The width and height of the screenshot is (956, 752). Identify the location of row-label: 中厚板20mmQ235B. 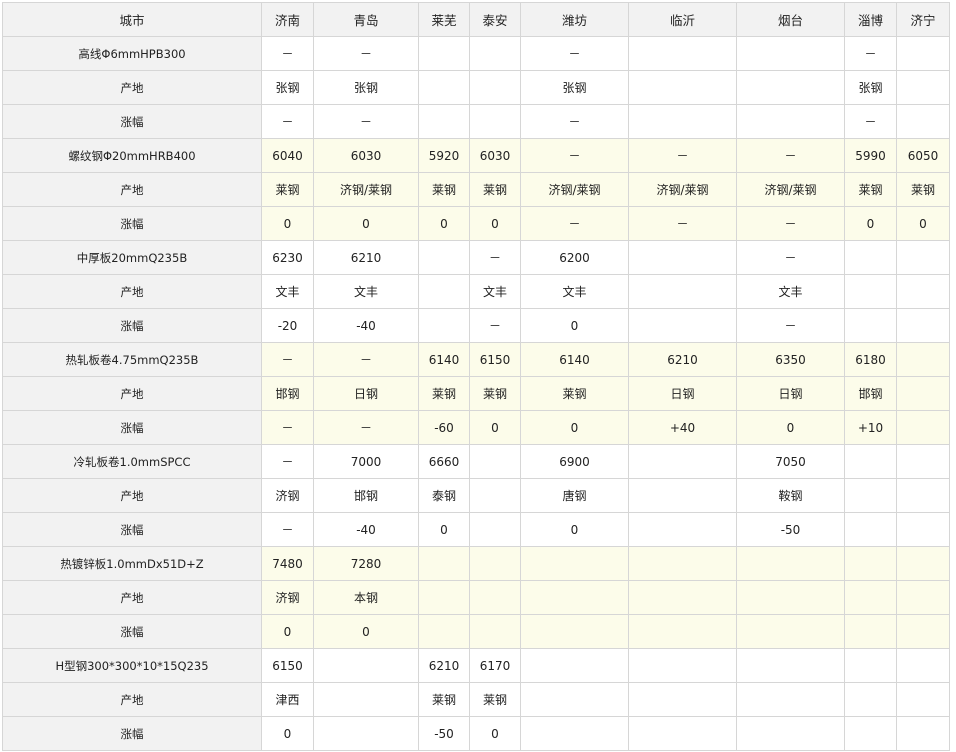
(132, 257).